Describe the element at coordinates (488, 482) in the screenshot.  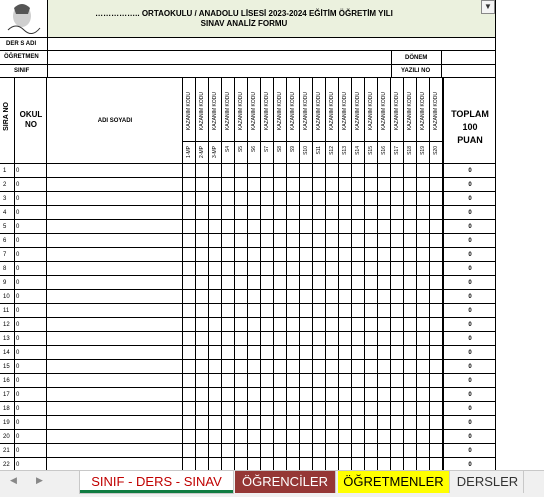
I see `sheet-tab-4: DERSLER` at that location.